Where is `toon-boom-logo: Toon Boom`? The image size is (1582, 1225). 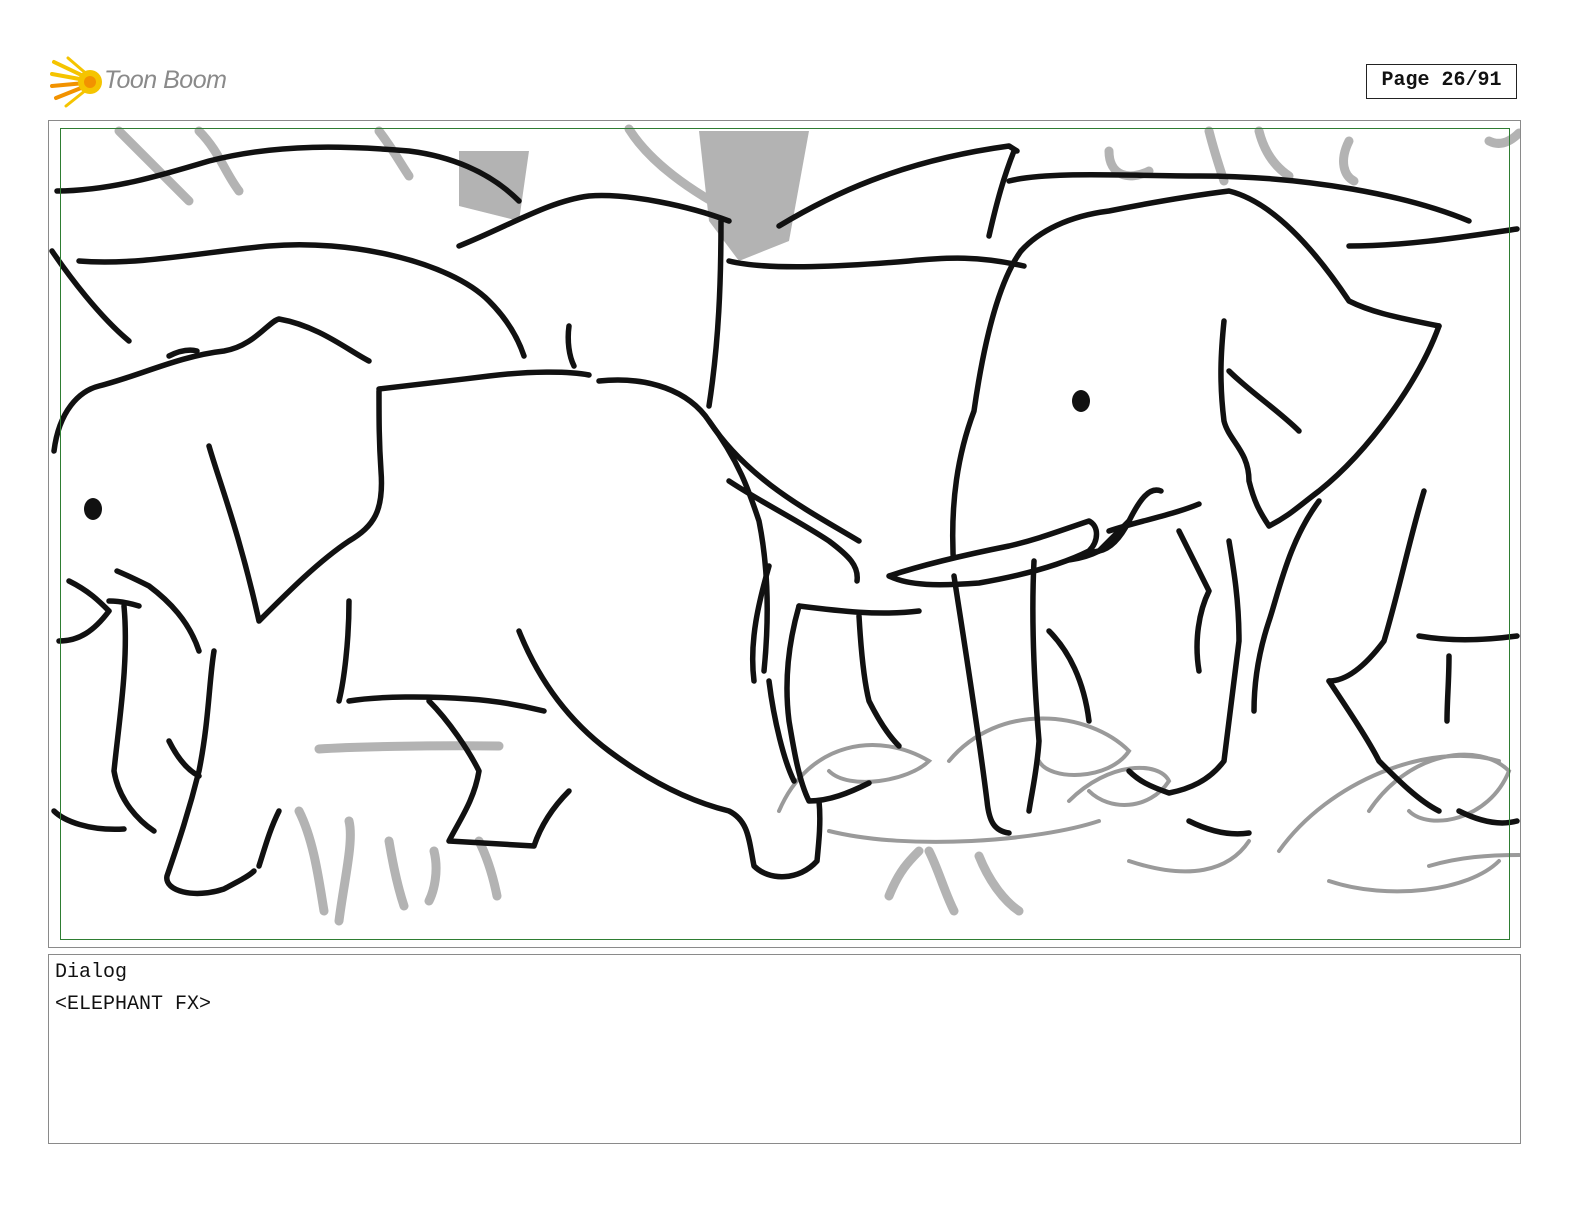
toon-boom-logo: Toon Boom is located at coordinates (150, 82).